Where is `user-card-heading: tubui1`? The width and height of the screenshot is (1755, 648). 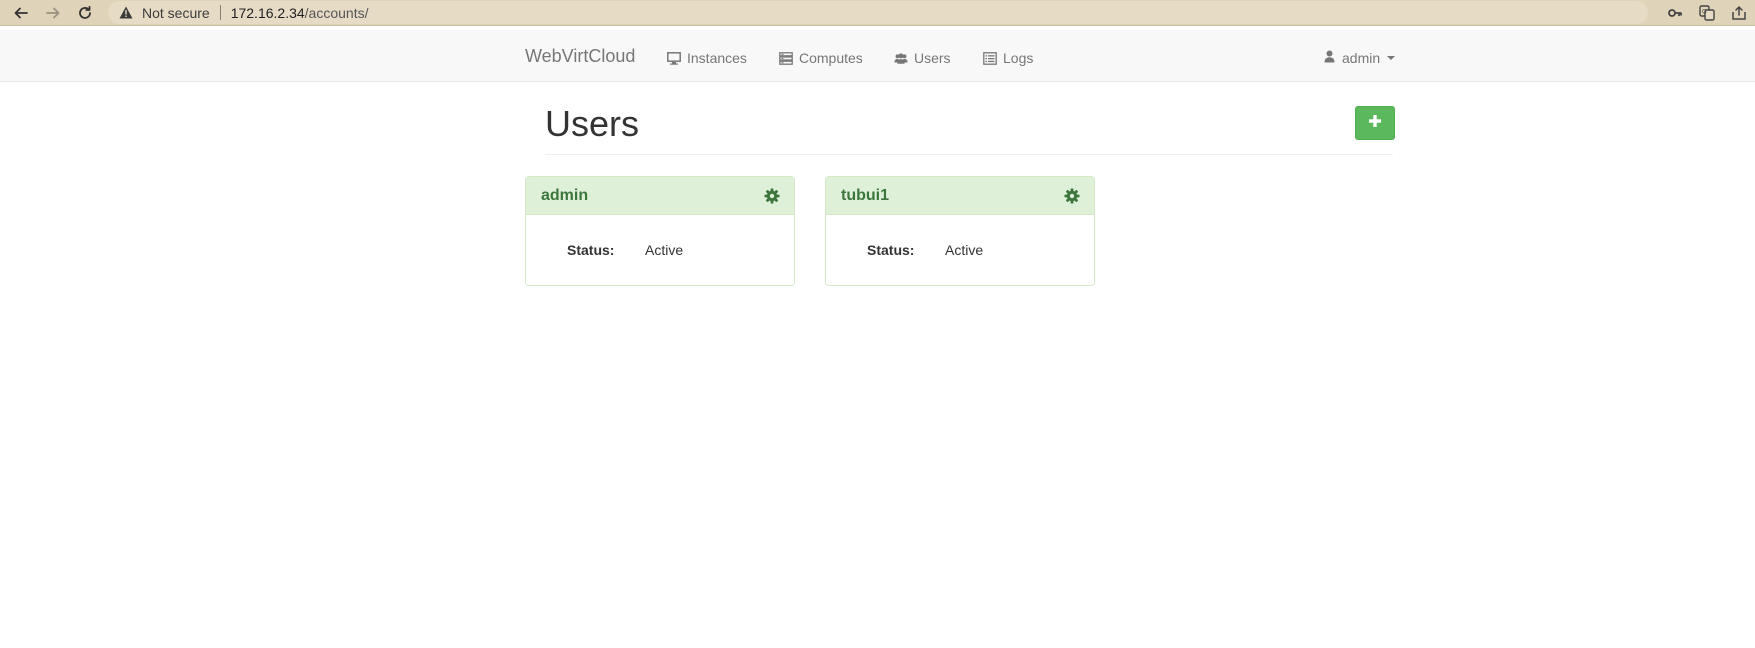 user-card-heading: tubui1 is located at coordinates (960, 196).